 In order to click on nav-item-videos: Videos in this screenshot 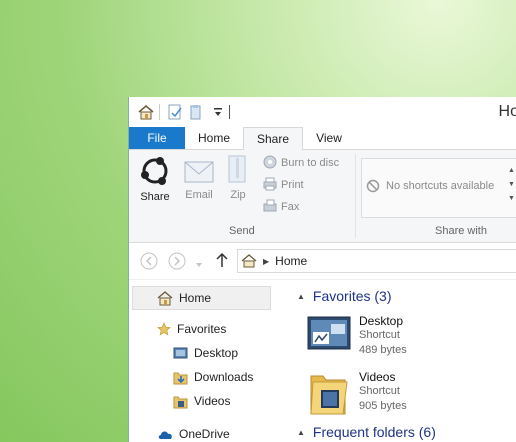, I will do `click(201, 401)`.